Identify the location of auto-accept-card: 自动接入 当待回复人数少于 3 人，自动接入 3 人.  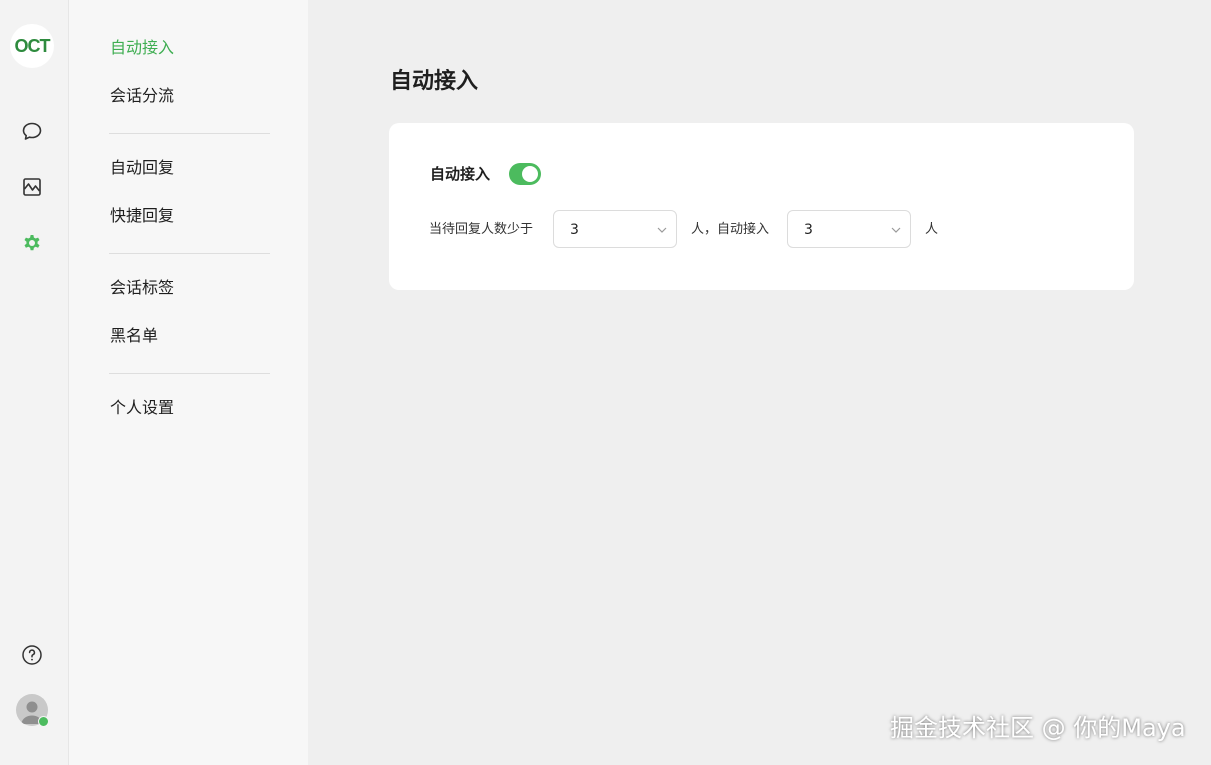
(761, 206).